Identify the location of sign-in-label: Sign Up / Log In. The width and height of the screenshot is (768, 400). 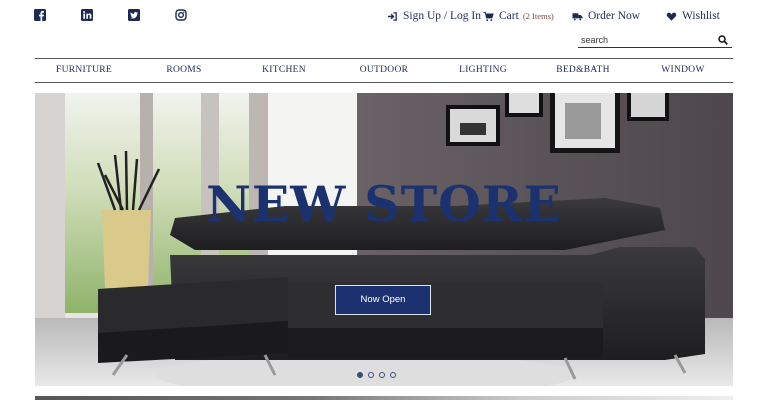
(442, 16).